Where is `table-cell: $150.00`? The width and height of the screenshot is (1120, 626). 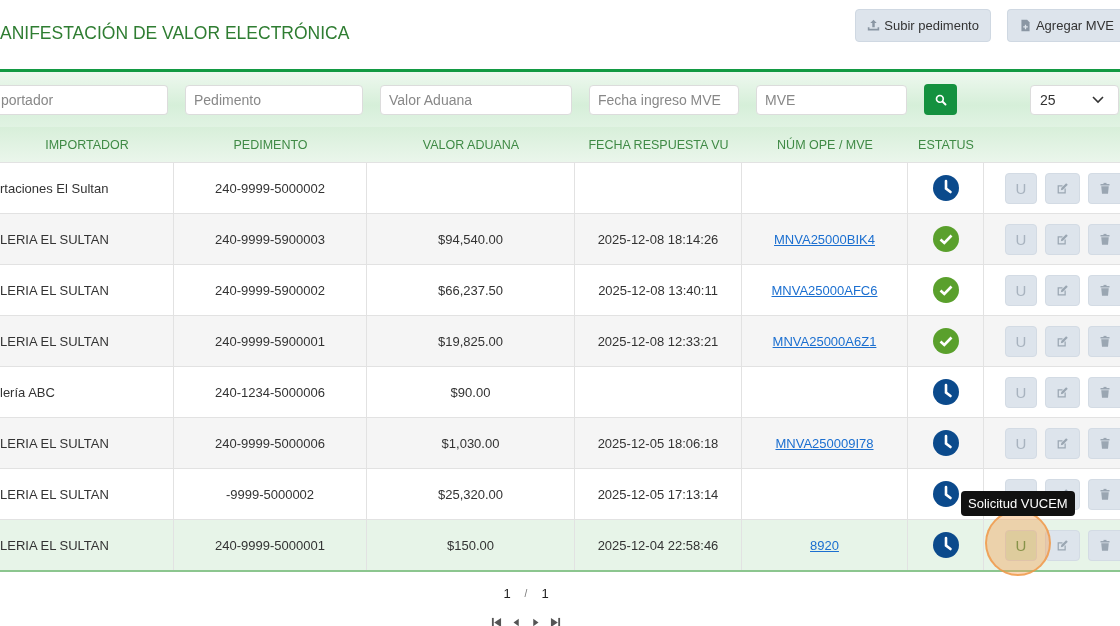
table-cell: $150.00 is located at coordinates (470, 545).